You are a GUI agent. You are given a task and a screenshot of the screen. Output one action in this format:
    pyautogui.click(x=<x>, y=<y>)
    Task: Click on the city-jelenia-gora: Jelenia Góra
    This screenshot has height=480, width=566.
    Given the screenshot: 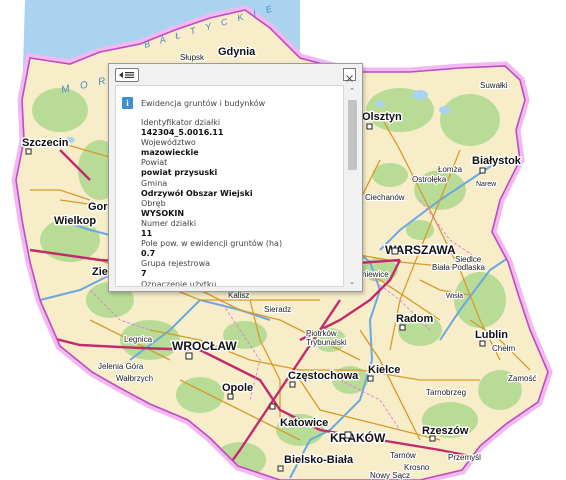 What is the action you would take?
    pyautogui.click(x=121, y=367)
    